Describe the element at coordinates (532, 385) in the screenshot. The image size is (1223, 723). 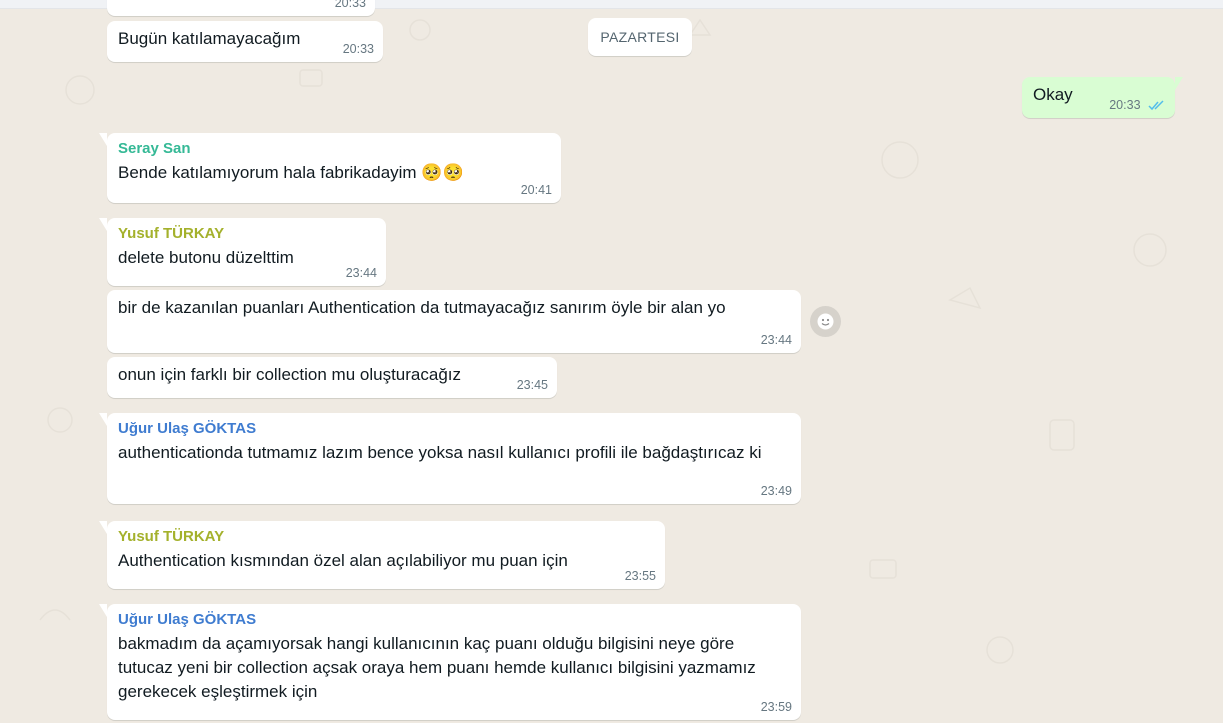
I see `message-time: 23:45` at that location.